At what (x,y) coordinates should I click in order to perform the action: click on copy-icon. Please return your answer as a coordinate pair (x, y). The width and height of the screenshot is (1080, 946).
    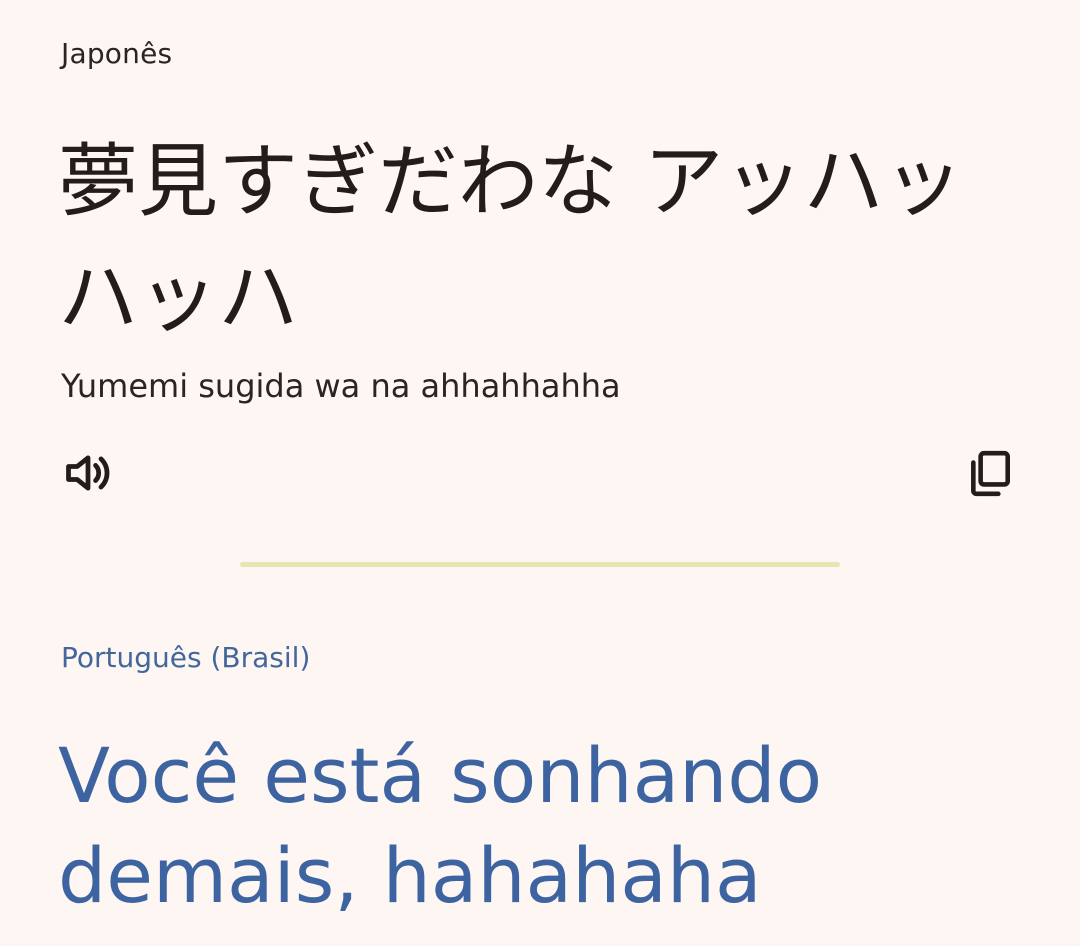
    Looking at the image, I should click on (990, 473).